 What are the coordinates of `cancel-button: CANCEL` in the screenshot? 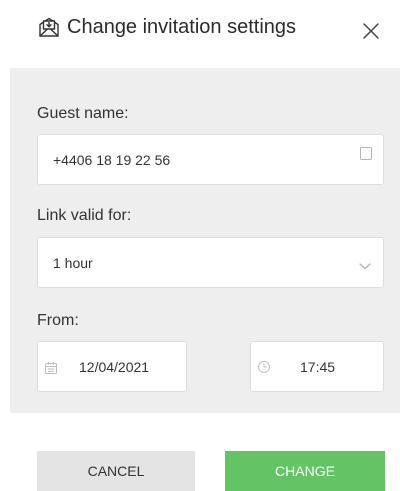 It's located at (116, 471).